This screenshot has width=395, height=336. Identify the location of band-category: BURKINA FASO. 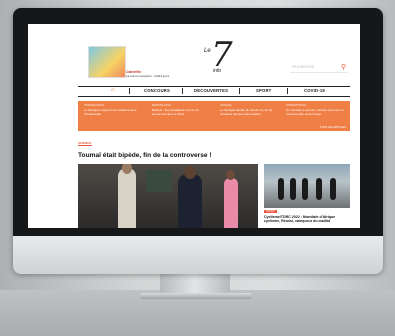
(162, 105).